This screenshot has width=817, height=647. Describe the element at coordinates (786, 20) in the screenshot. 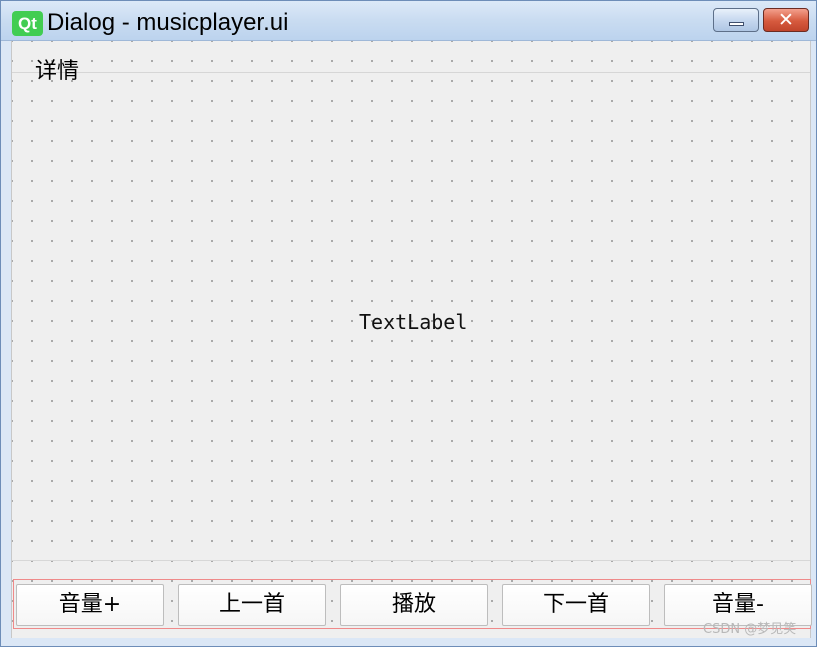

I see `close-button: ✕` at that location.